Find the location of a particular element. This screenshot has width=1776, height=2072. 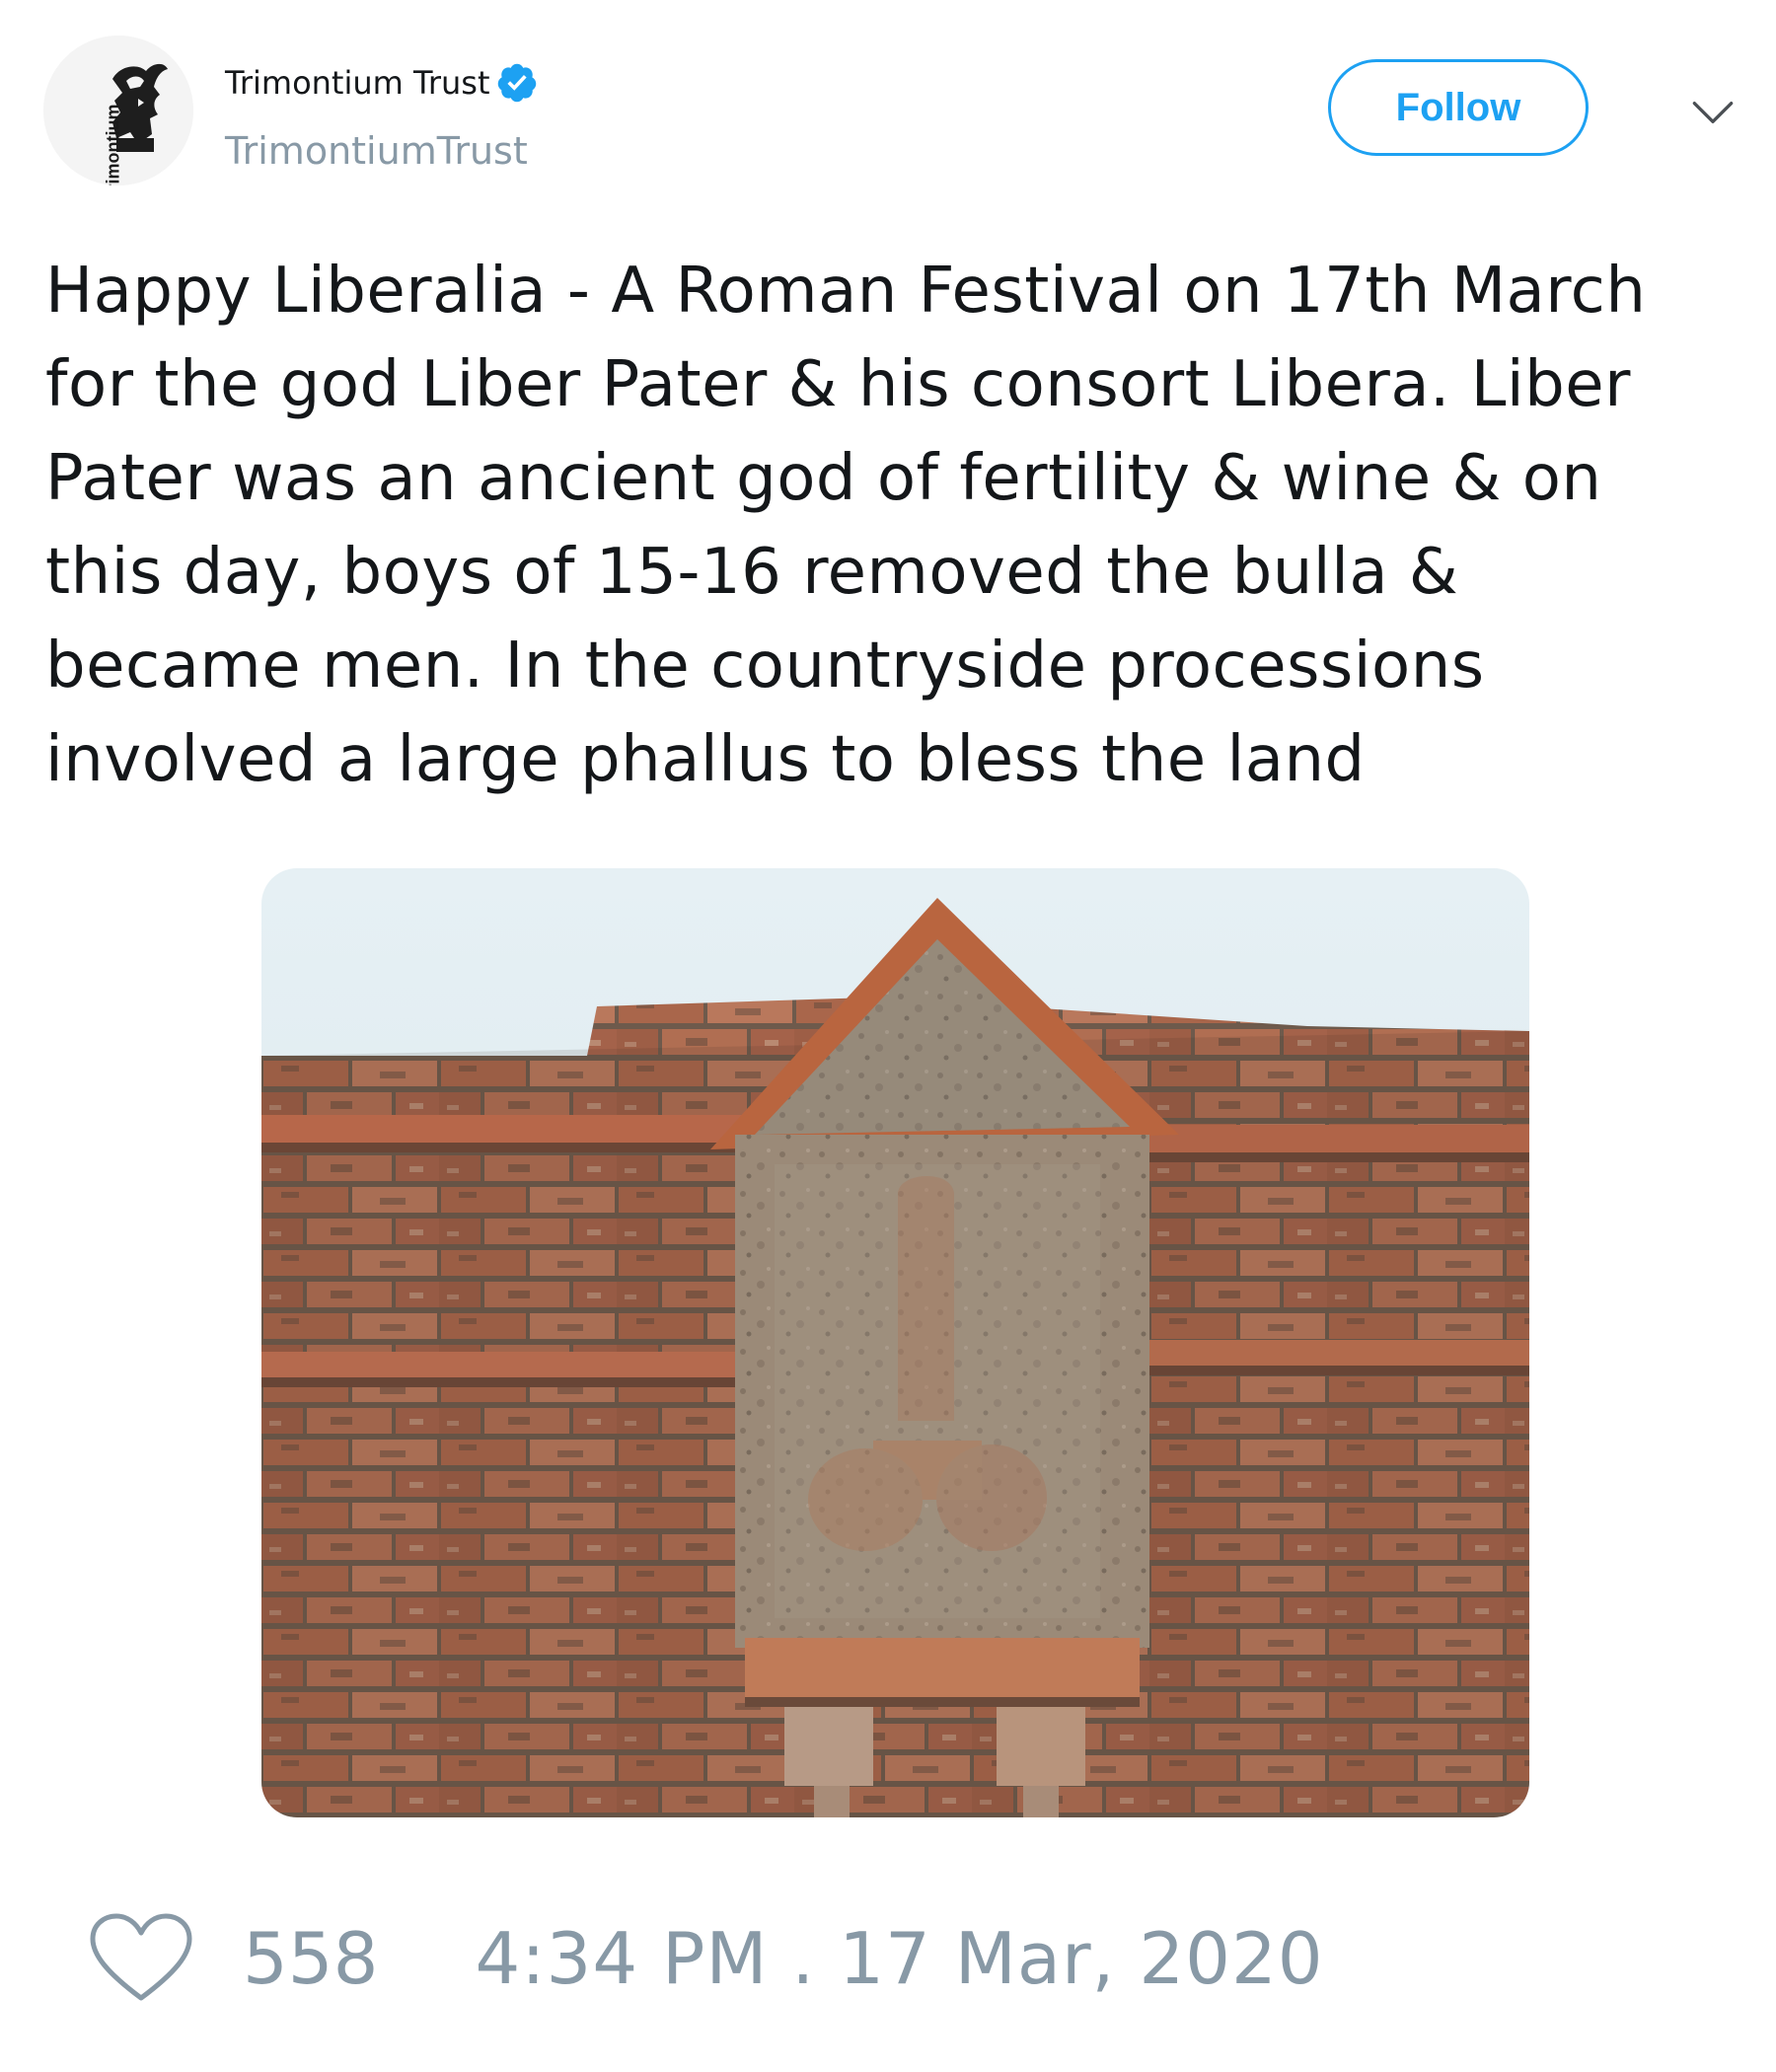

author-name-row: Trimontium Trust is located at coordinates (382, 83).